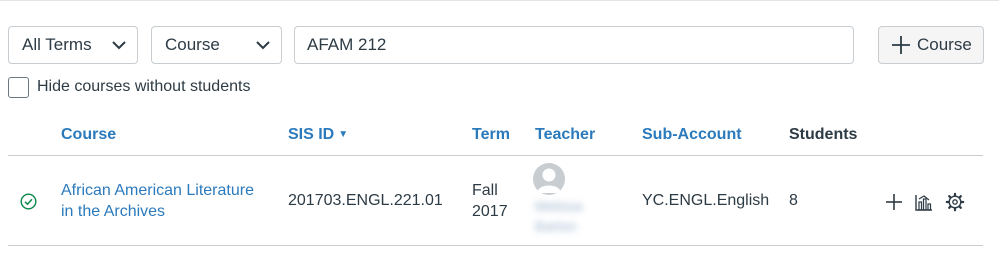  Describe the element at coordinates (365, 200) in the screenshot. I see `sis-id-cell: 201703.ENGL.221.01` at that location.